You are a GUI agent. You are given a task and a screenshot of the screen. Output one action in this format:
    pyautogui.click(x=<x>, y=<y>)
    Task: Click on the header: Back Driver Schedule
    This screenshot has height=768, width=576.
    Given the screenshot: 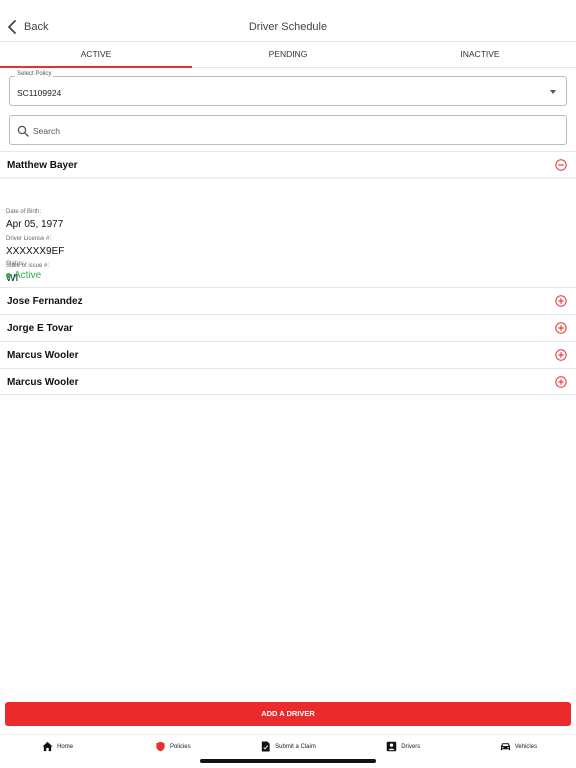 What is the action you would take?
    pyautogui.click(x=288, y=21)
    